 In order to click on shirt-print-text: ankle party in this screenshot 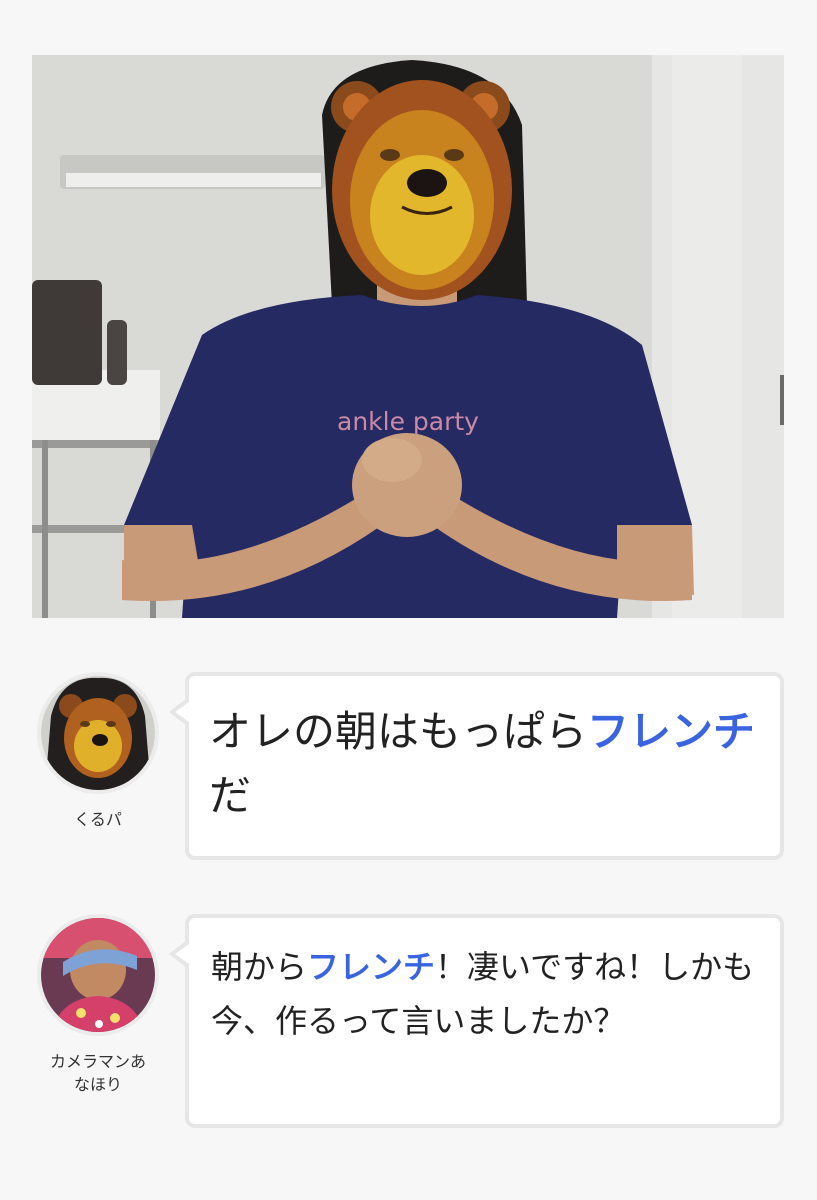, I will do `click(408, 421)`.